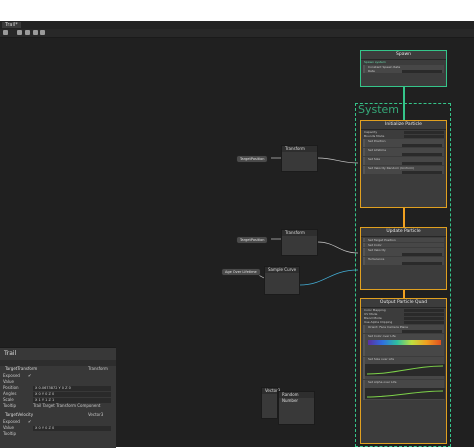  What do you see at coordinates (375, 62) in the screenshot?
I see `spawn-subtitle: Spawn system` at bounding box center [375, 62].